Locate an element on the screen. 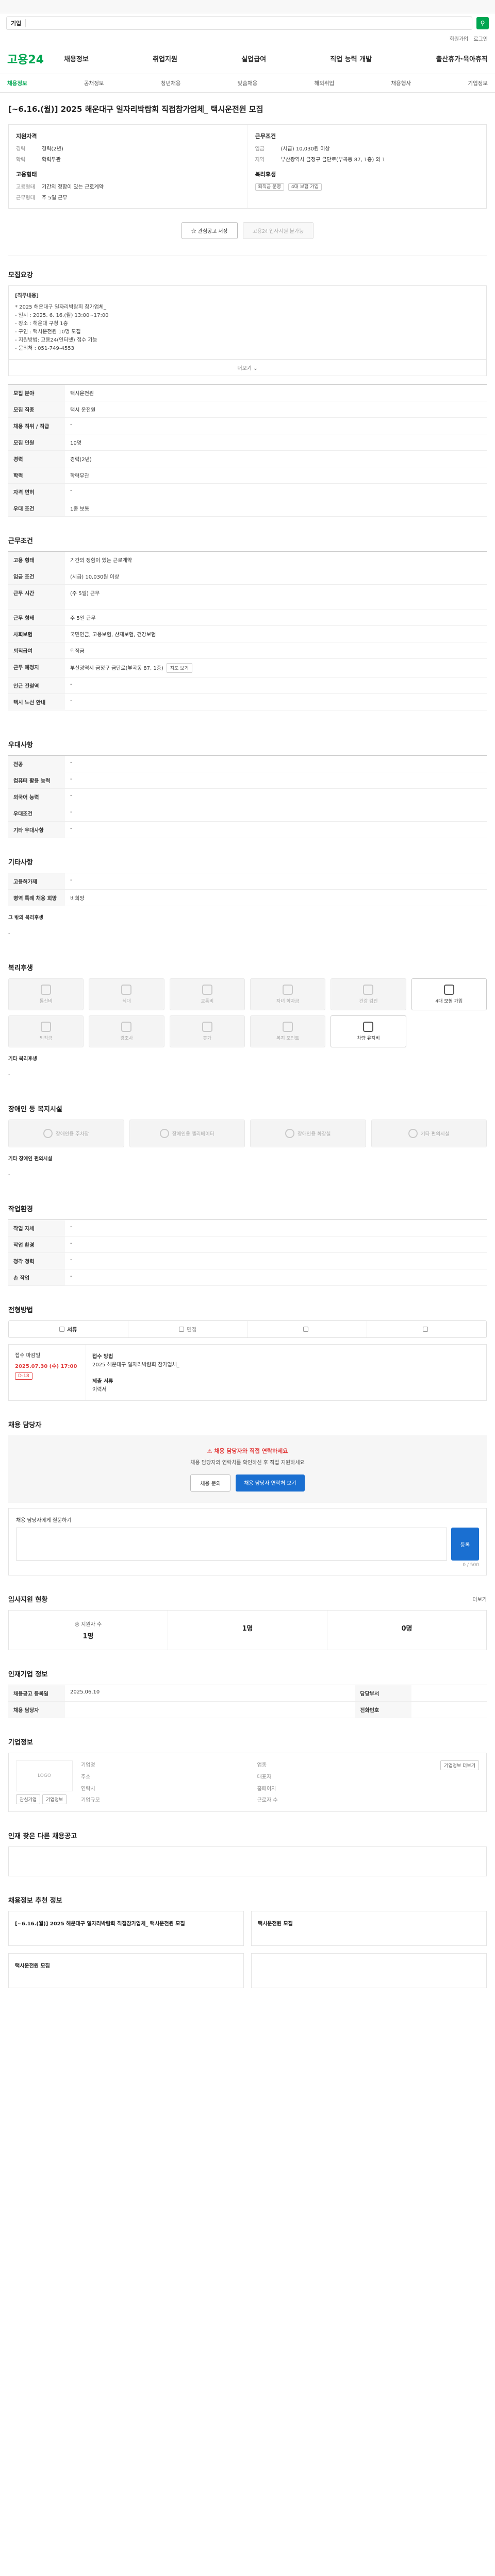 This screenshot has width=495, height=2576. nav-item: 출산휴가·육아휴직 is located at coordinates (462, 59).